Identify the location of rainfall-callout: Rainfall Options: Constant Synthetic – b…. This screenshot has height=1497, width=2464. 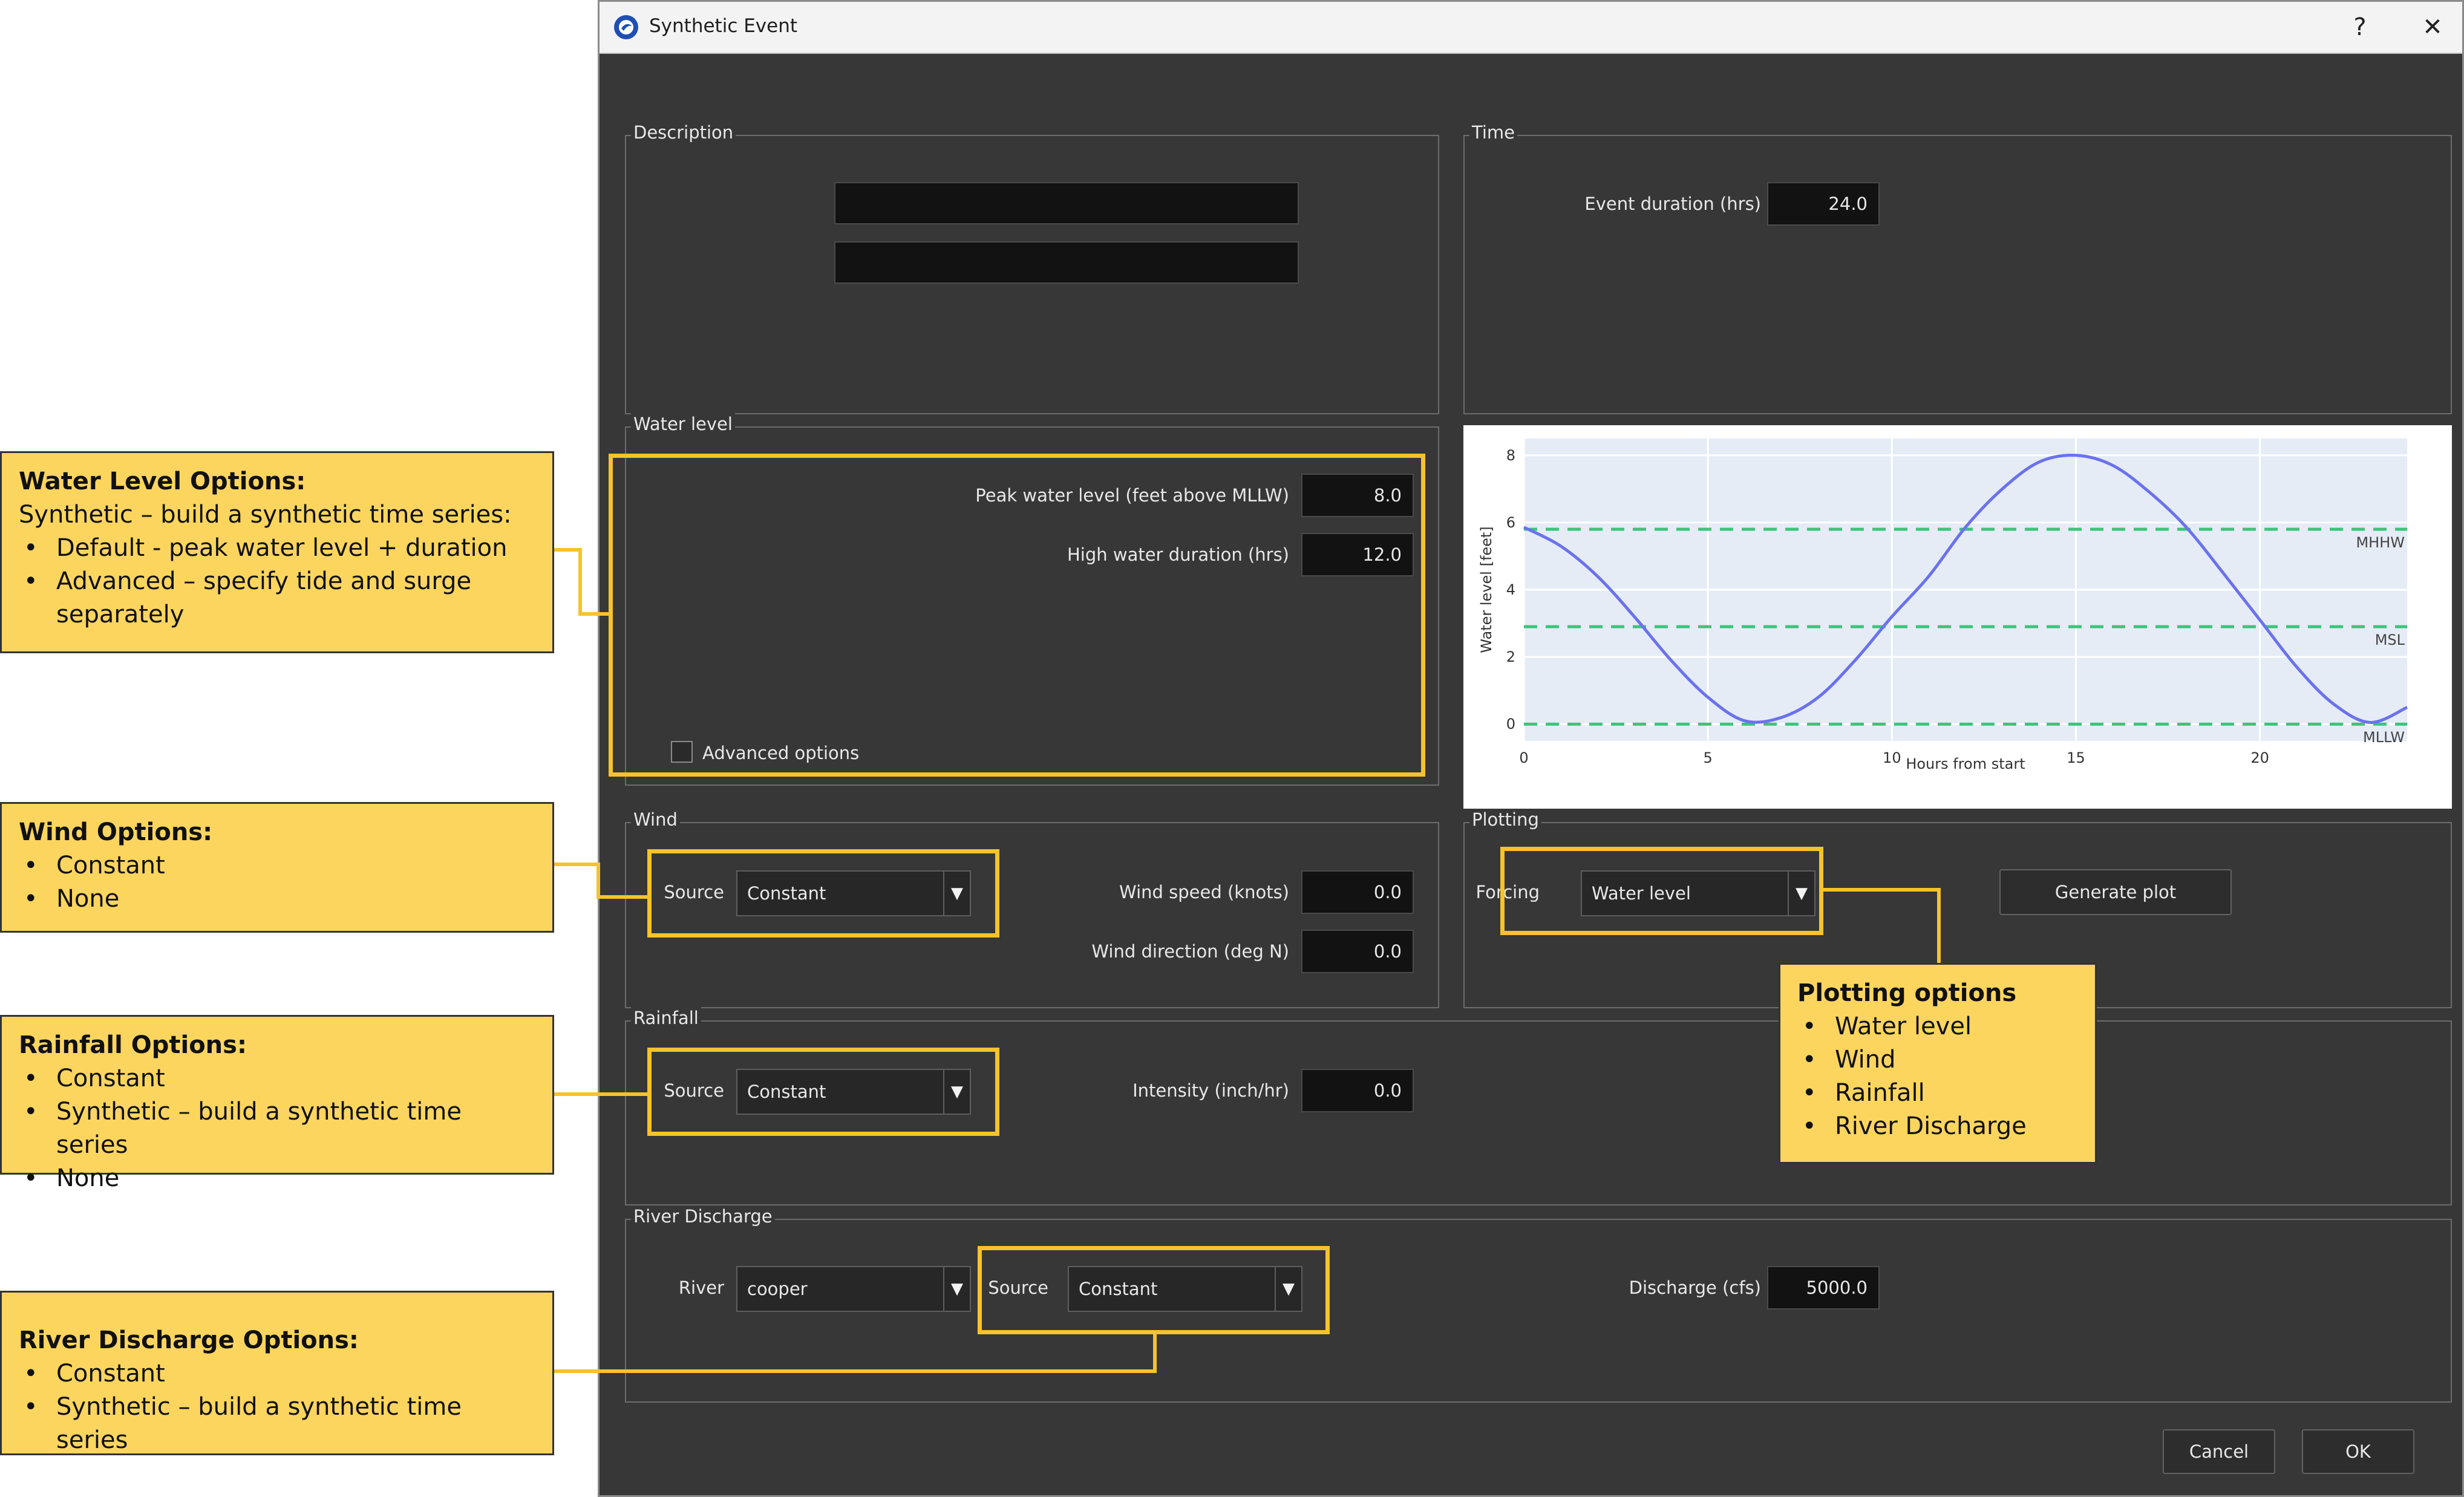
(277, 1105).